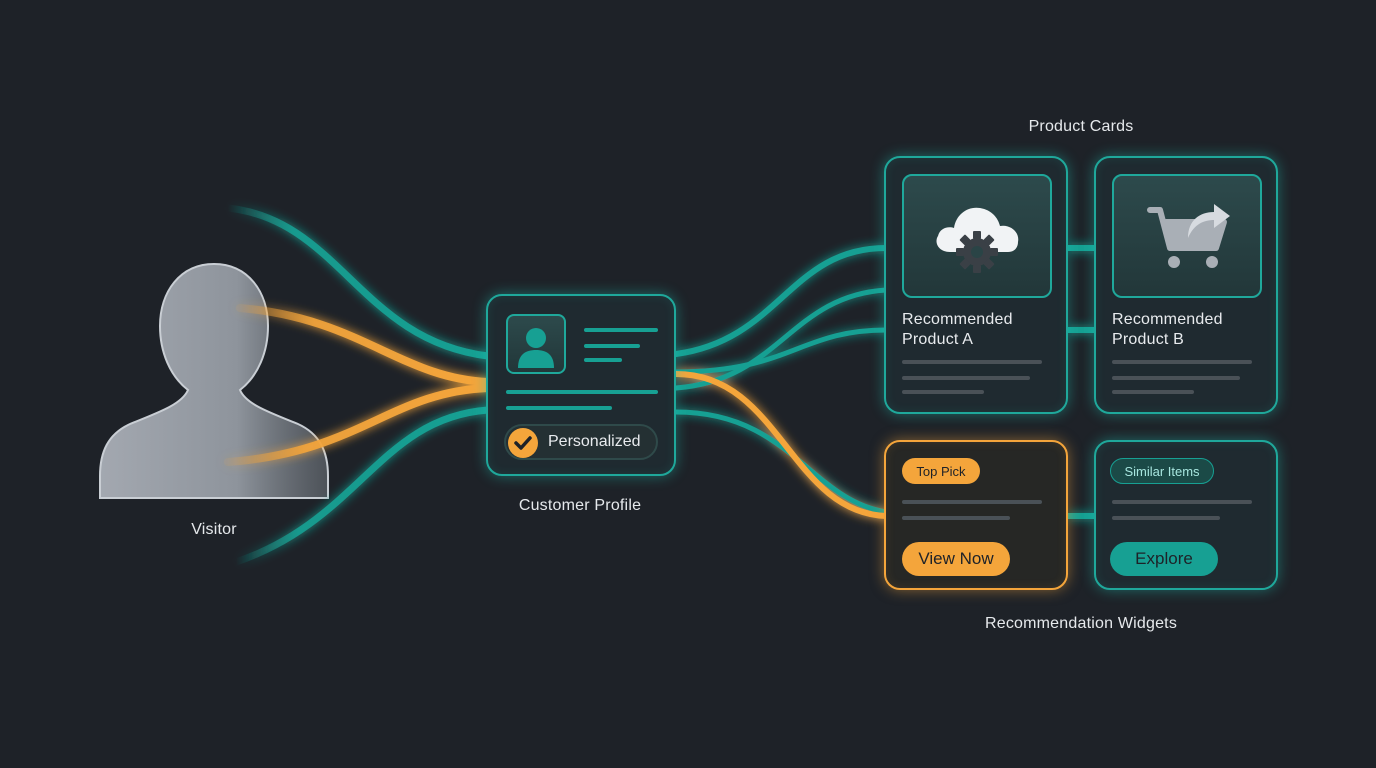 The height and width of the screenshot is (768, 1376). Describe the element at coordinates (1164, 559) in the screenshot. I see `explore-button: Explore` at that location.